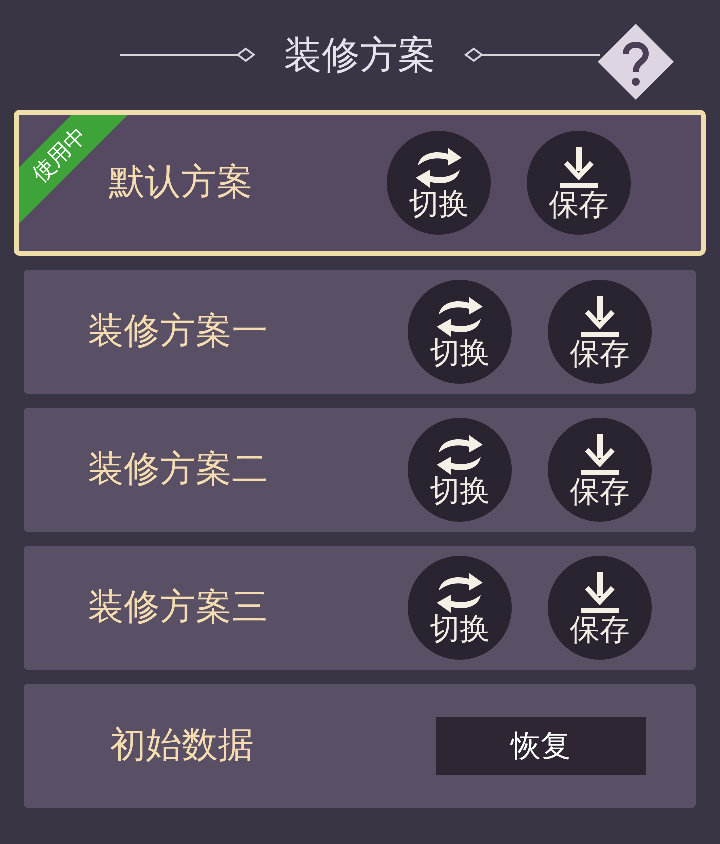 Image resolution: width=720 pixels, height=844 pixels. I want to click on plan-name: 装修方案二, so click(178, 470).